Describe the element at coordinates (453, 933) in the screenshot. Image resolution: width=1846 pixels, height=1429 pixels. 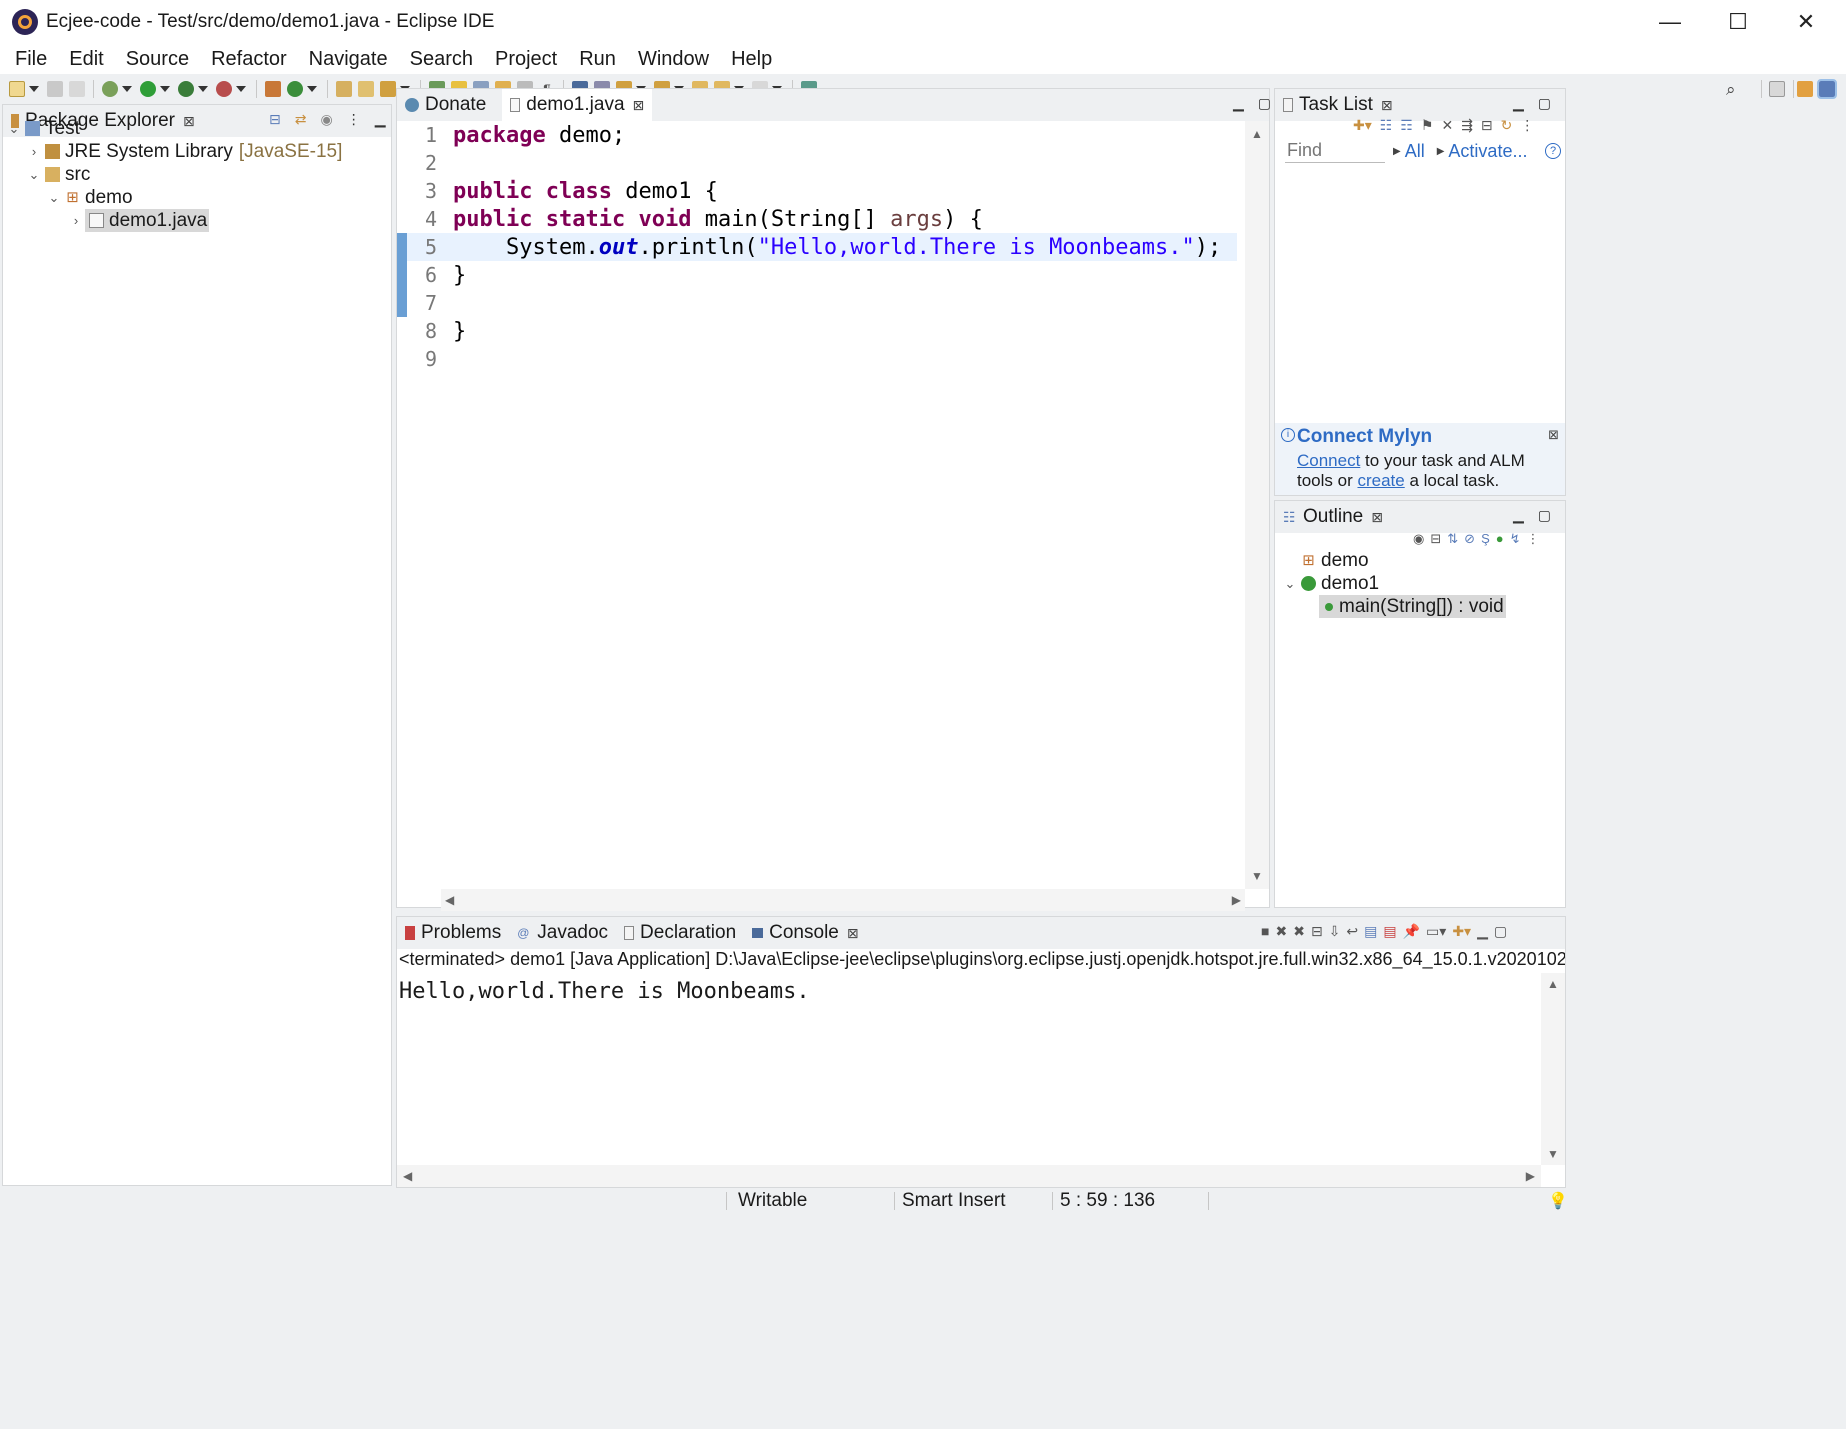
I see `tab-problems: Problems` at that location.